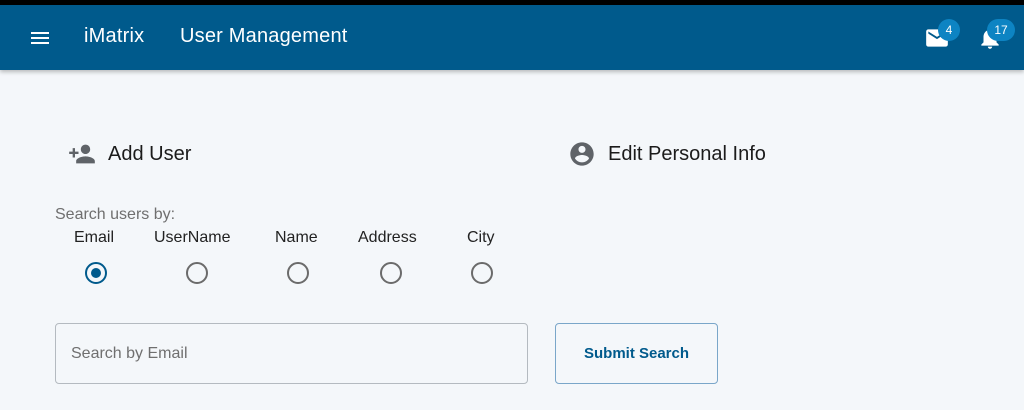  I want to click on radio-label-name: Name, so click(296, 237).